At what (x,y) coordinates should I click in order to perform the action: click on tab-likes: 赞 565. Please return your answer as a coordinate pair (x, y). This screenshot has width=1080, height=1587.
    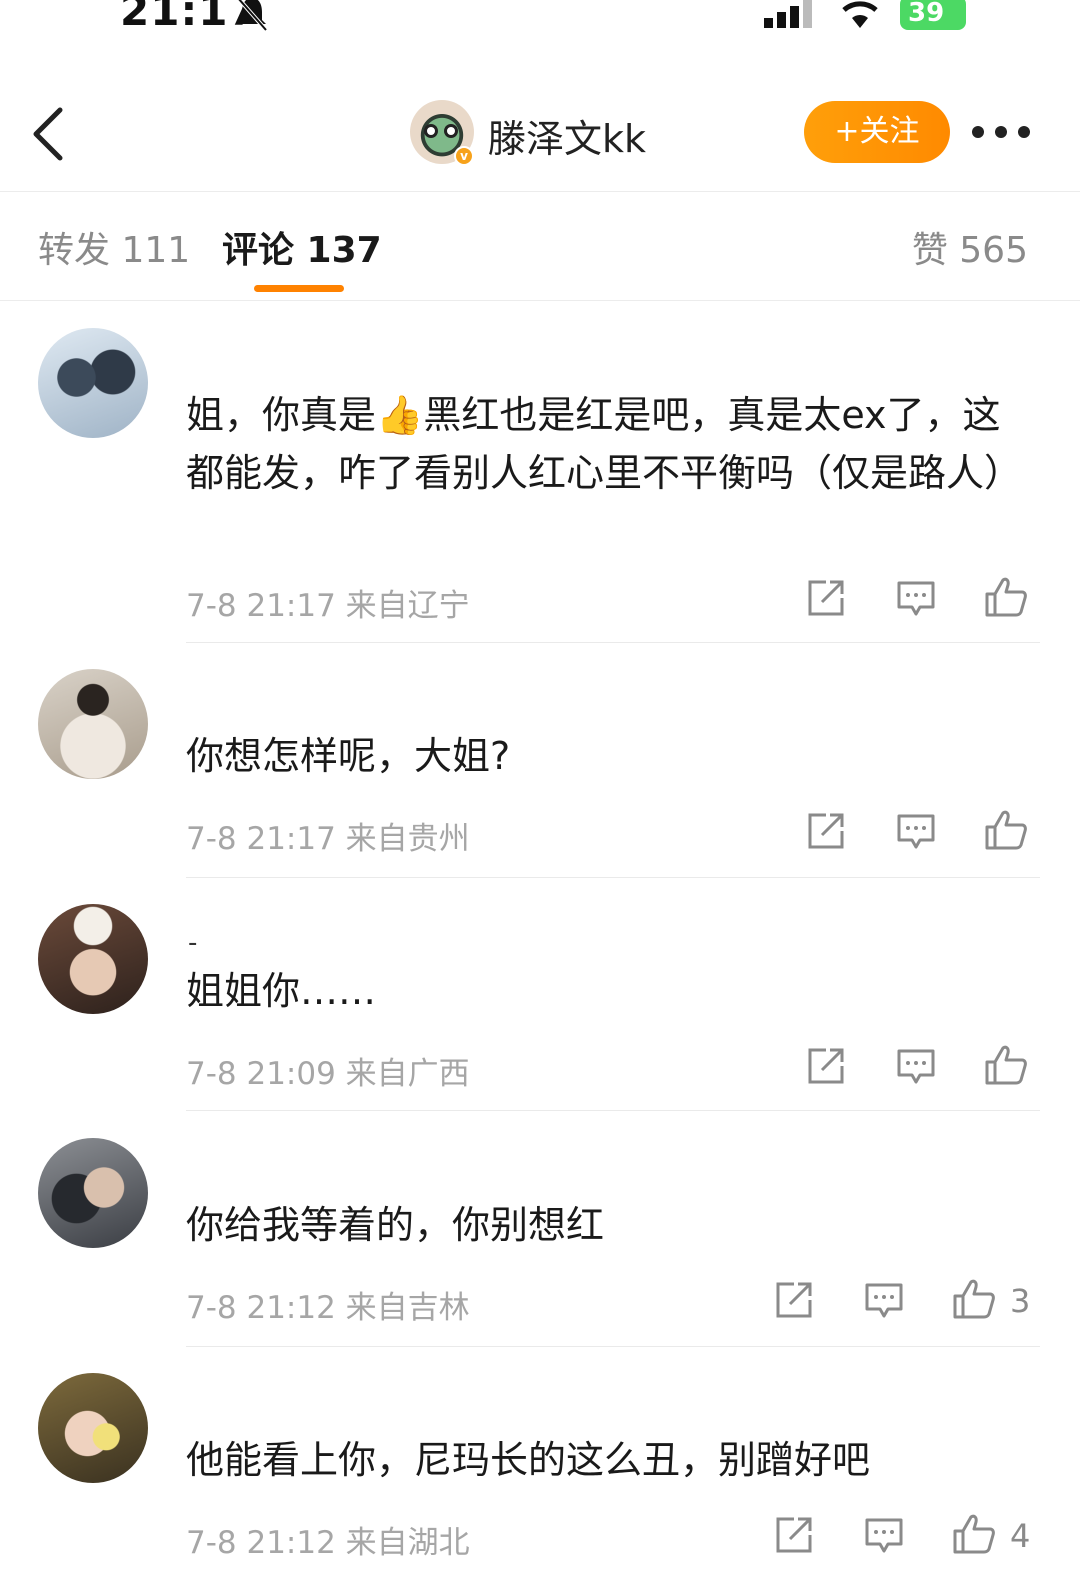
    Looking at the image, I should click on (970, 247).